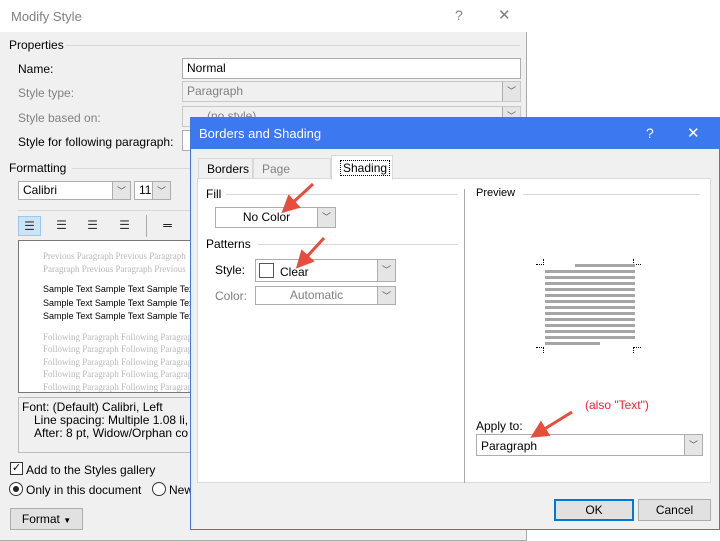 This screenshot has height=541, width=720. I want to click on arrow-apply-to, so click(551, 424).